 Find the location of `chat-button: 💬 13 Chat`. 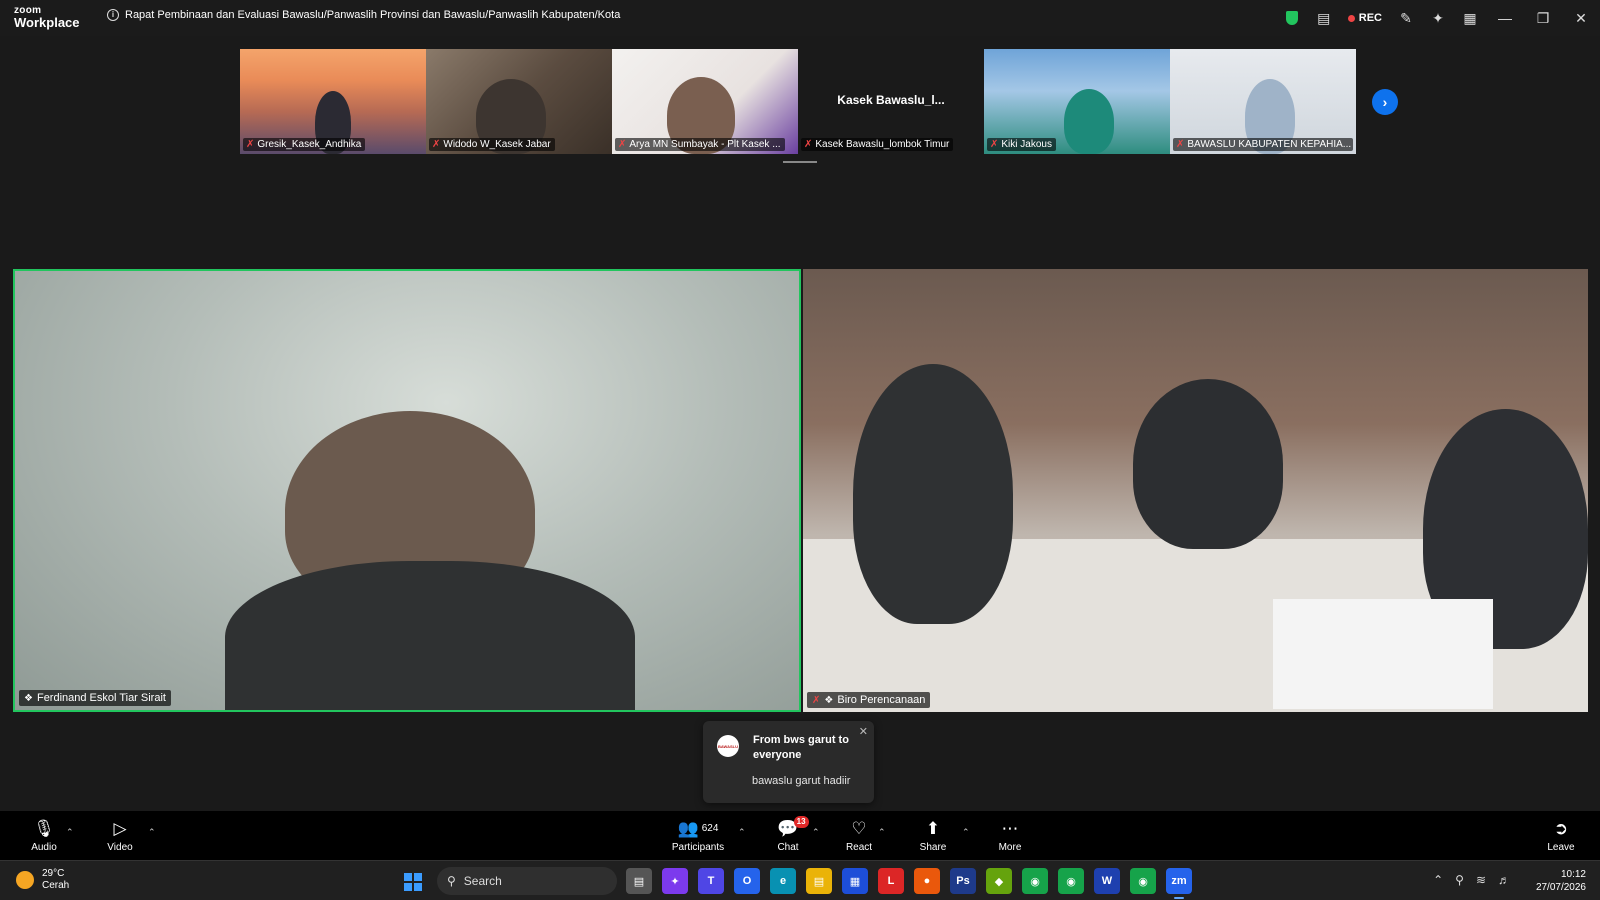

chat-button: 💬 13 Chat is located at coordinates (792, 835).